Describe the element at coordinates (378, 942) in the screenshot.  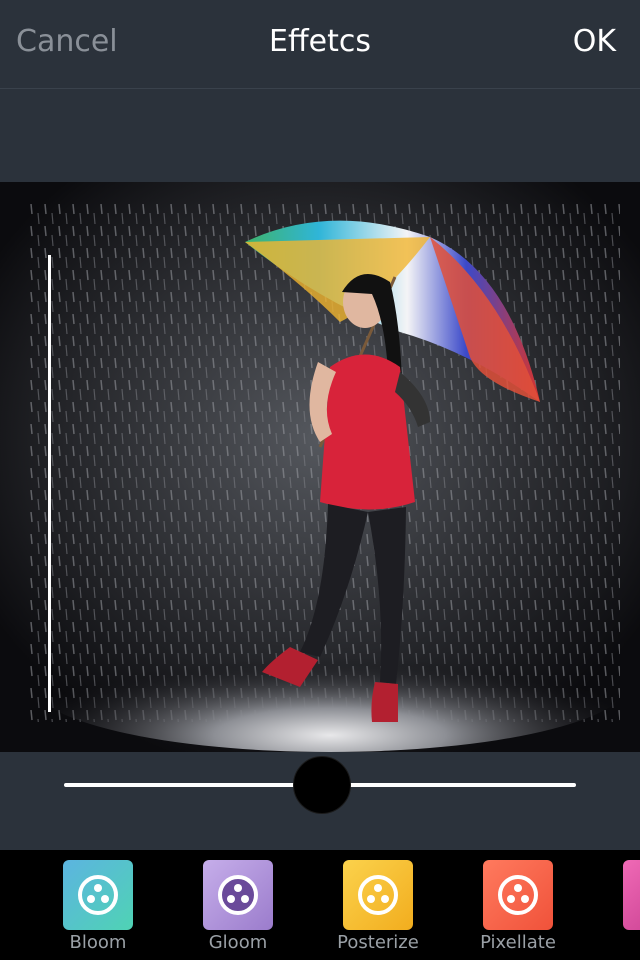
I see `effect-label: Posterize` at that location.